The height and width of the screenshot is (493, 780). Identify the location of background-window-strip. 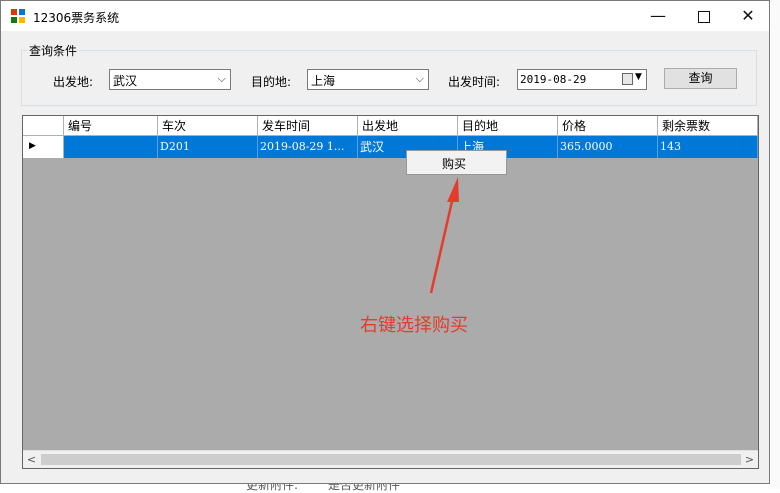
(775, 244).